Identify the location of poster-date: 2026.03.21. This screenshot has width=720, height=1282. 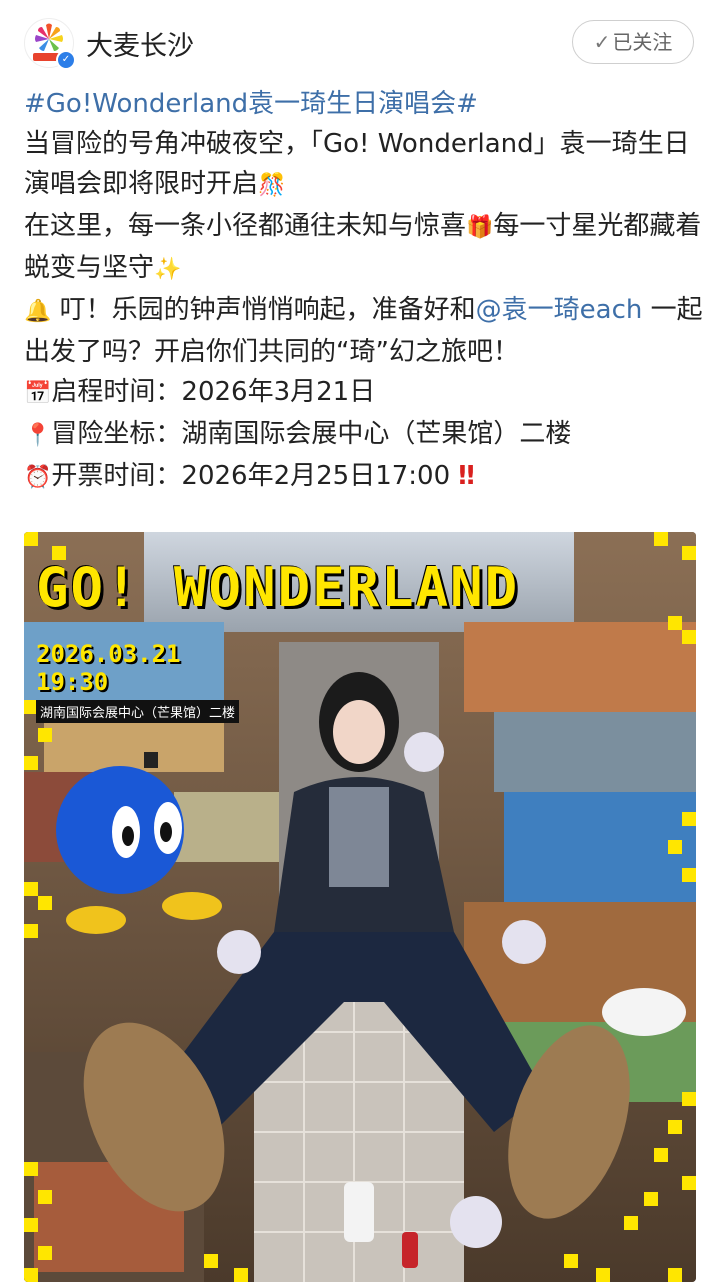
(108, 654).